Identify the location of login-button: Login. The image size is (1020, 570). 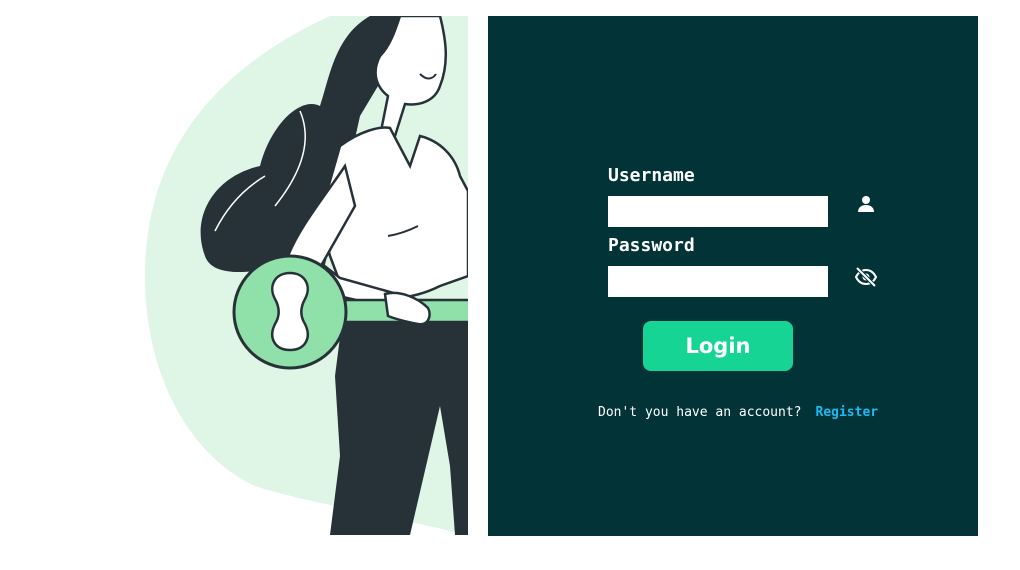
(718, 346).